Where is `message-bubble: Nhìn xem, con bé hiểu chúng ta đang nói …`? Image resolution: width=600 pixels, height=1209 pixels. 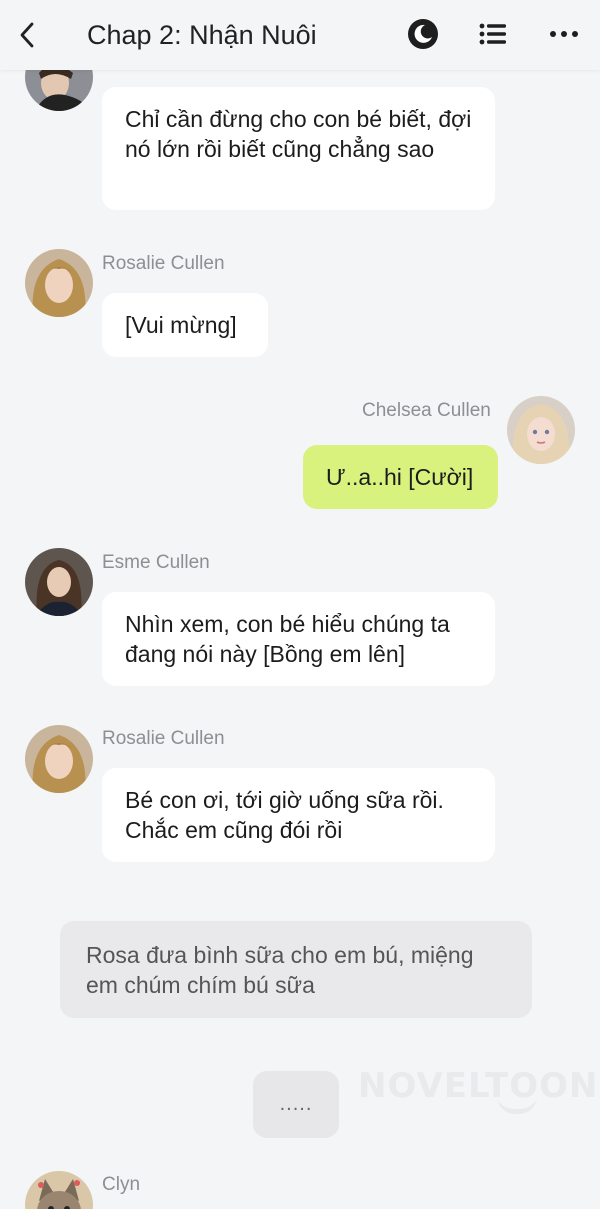 message-bubble: Nhìn xem, con bé hiểu chúng ta đang nói … is located at coordinates (298, 639).